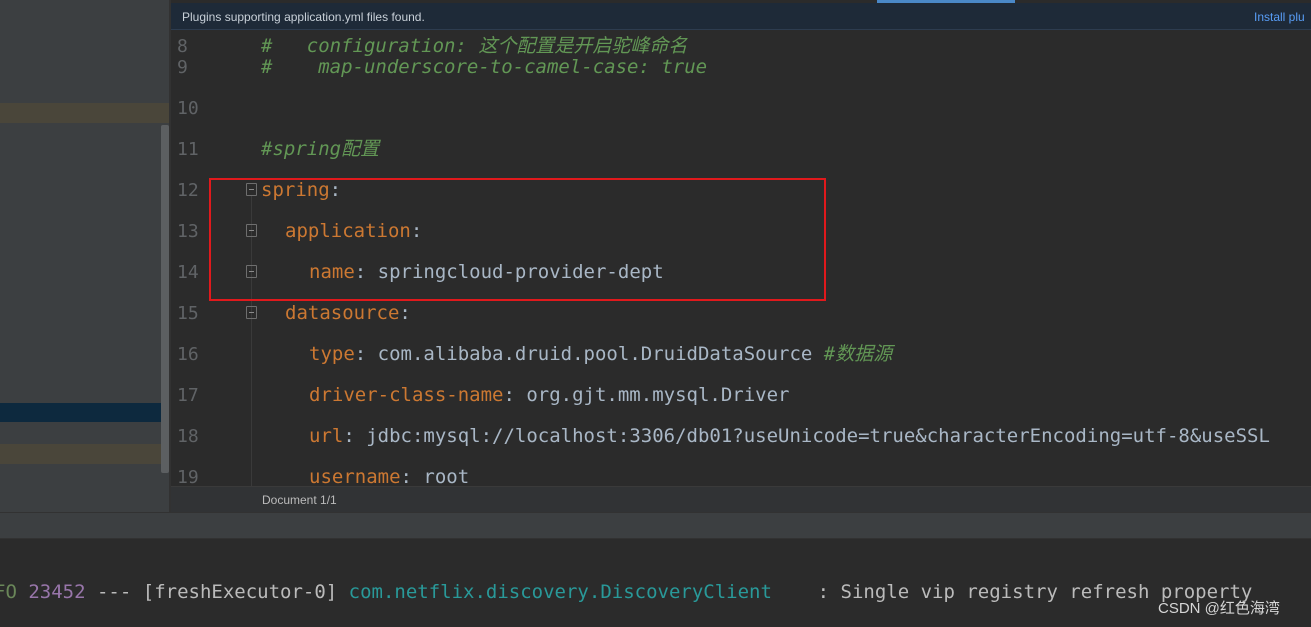 The height and width of the screenshot is (627, 1311). What do you see at coordinates (8, 592) in the screenshot?
I see `log-level: FO` at bounding box center [8, 592].